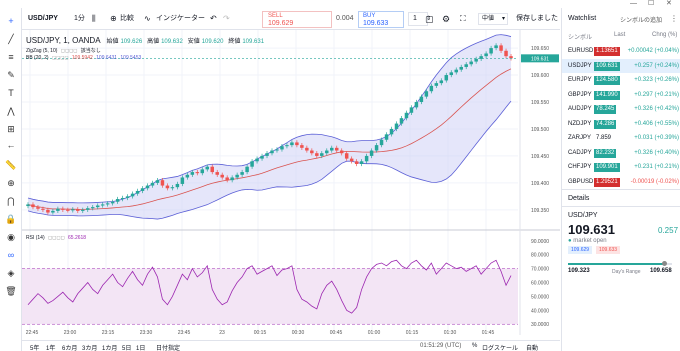  What do you see at coordinates (140, 347) in the screenshot?
I see `range-1d: 1日` at bounding box center [140, 347].